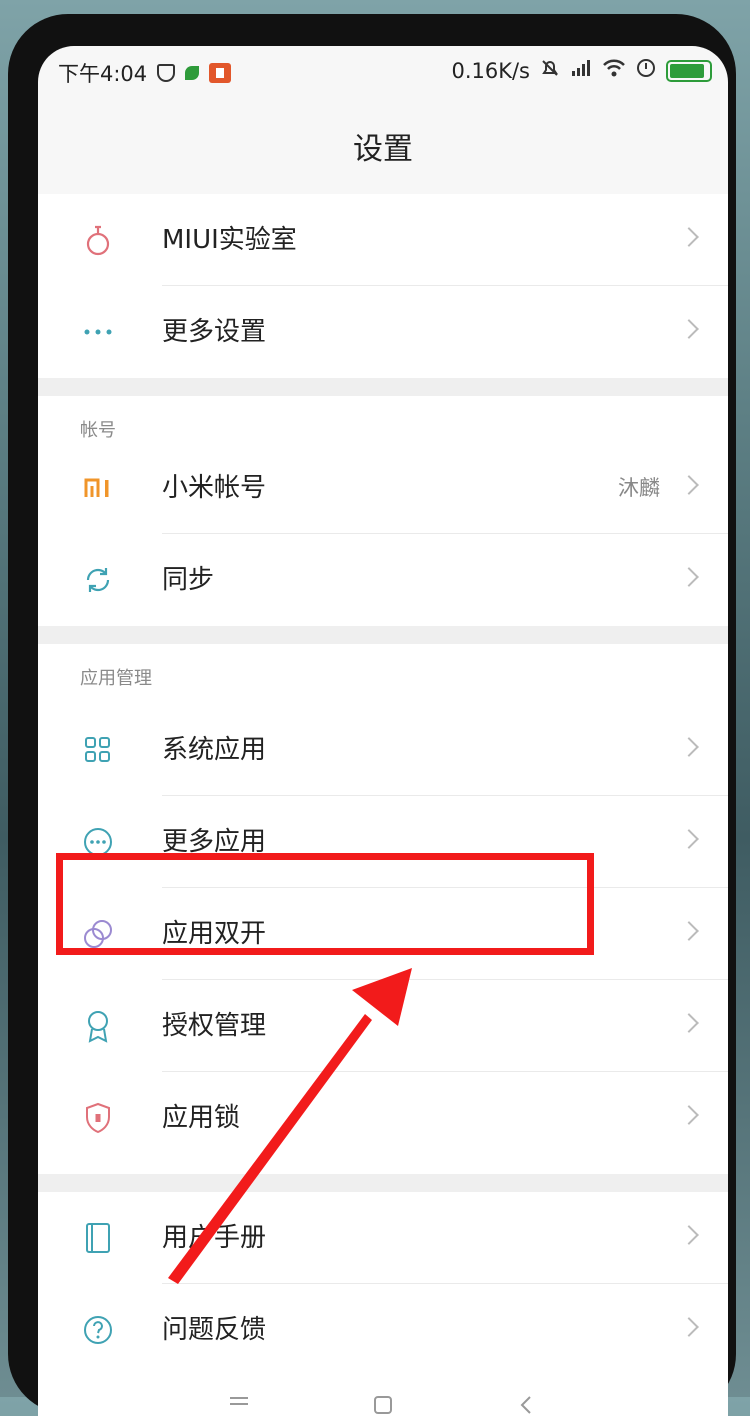 This screenshot has width=750, height=1416. Describe the element at coordinates (290, 1126) in the screenshot. I see `annotation-arrow` at that location.